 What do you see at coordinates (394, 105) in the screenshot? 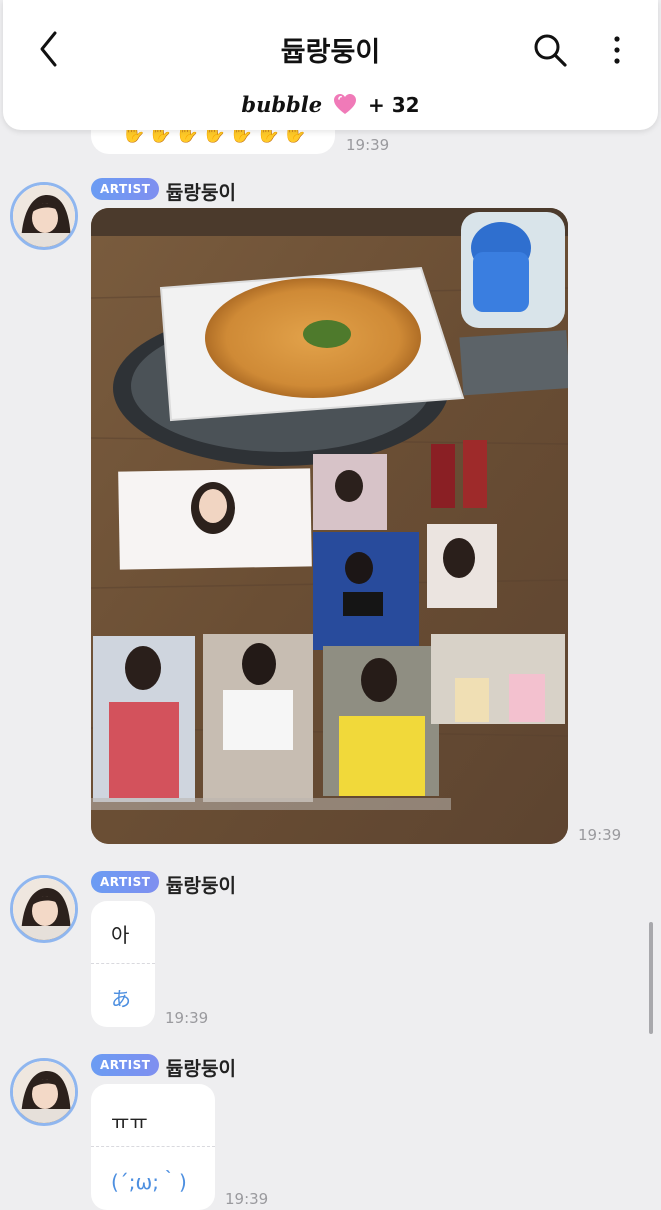
I see `plus-count: + 32` at bounding box center [394, 105].